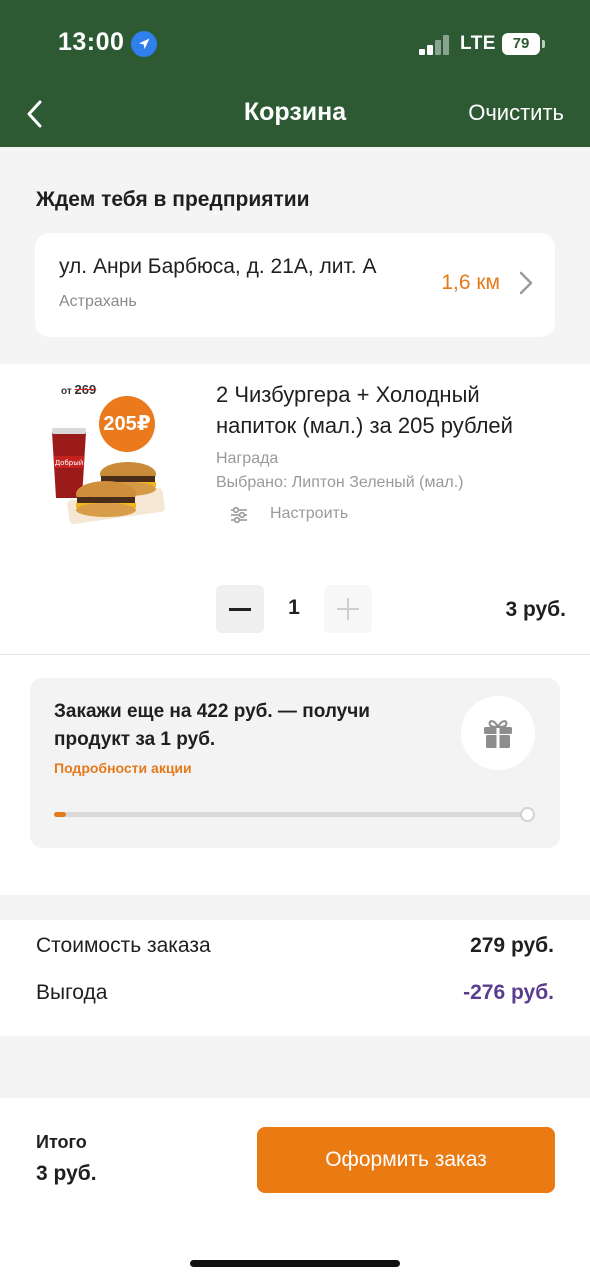 This screenshot has width=590, height=1280. Describe the element at coordinates (239, 515) in the screenshot. I see `sliders-icon` at that location.